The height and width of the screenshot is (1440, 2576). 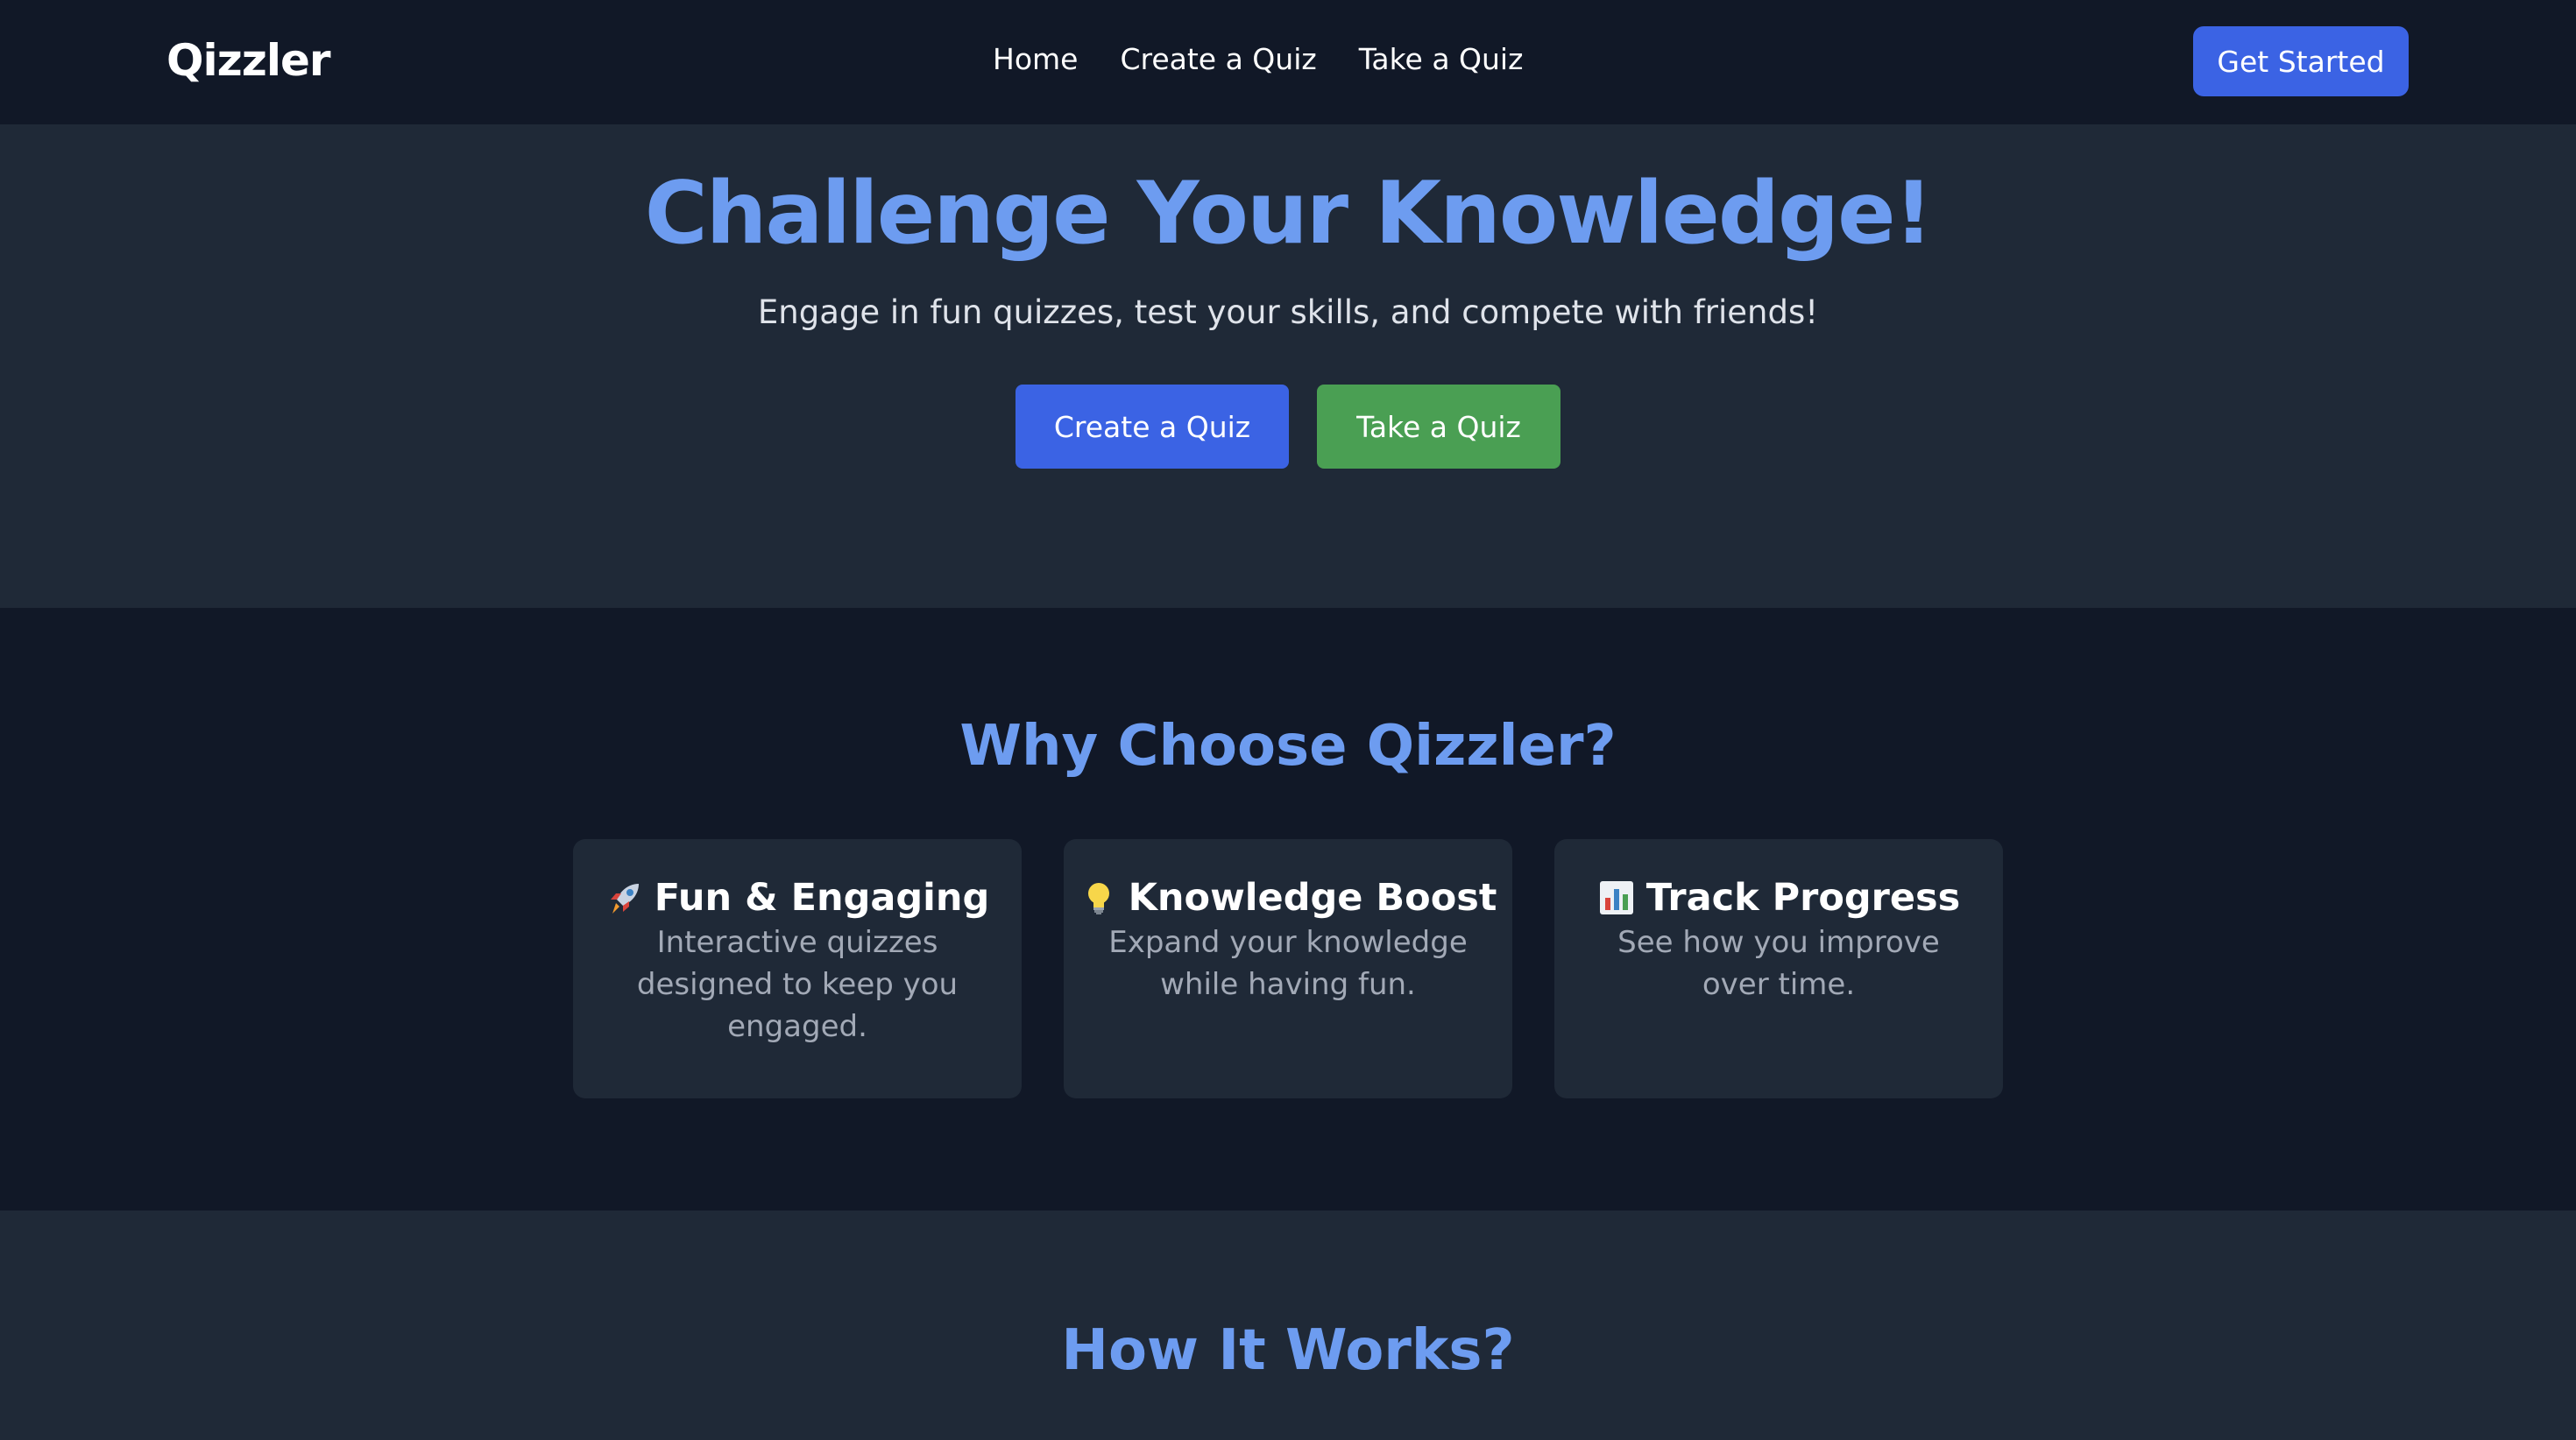 What do you see at coordinates (624, 898) in the screenshot?
I see `rocket-icon` at bounding box center [624, 898].